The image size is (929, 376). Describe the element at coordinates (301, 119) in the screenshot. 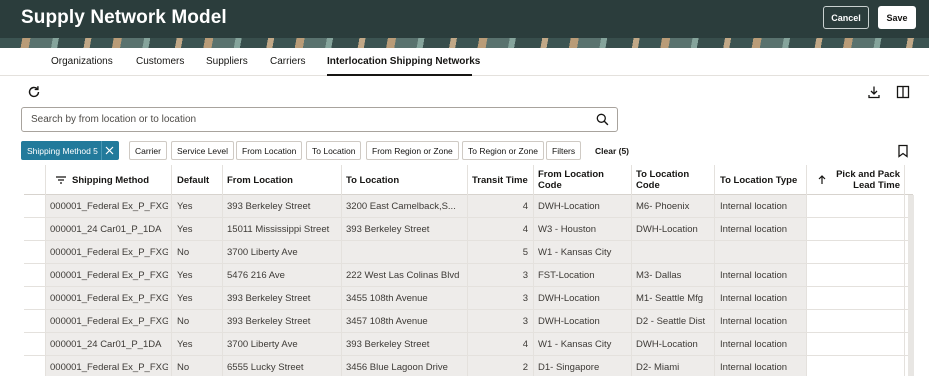

I see `search-input` at that location.